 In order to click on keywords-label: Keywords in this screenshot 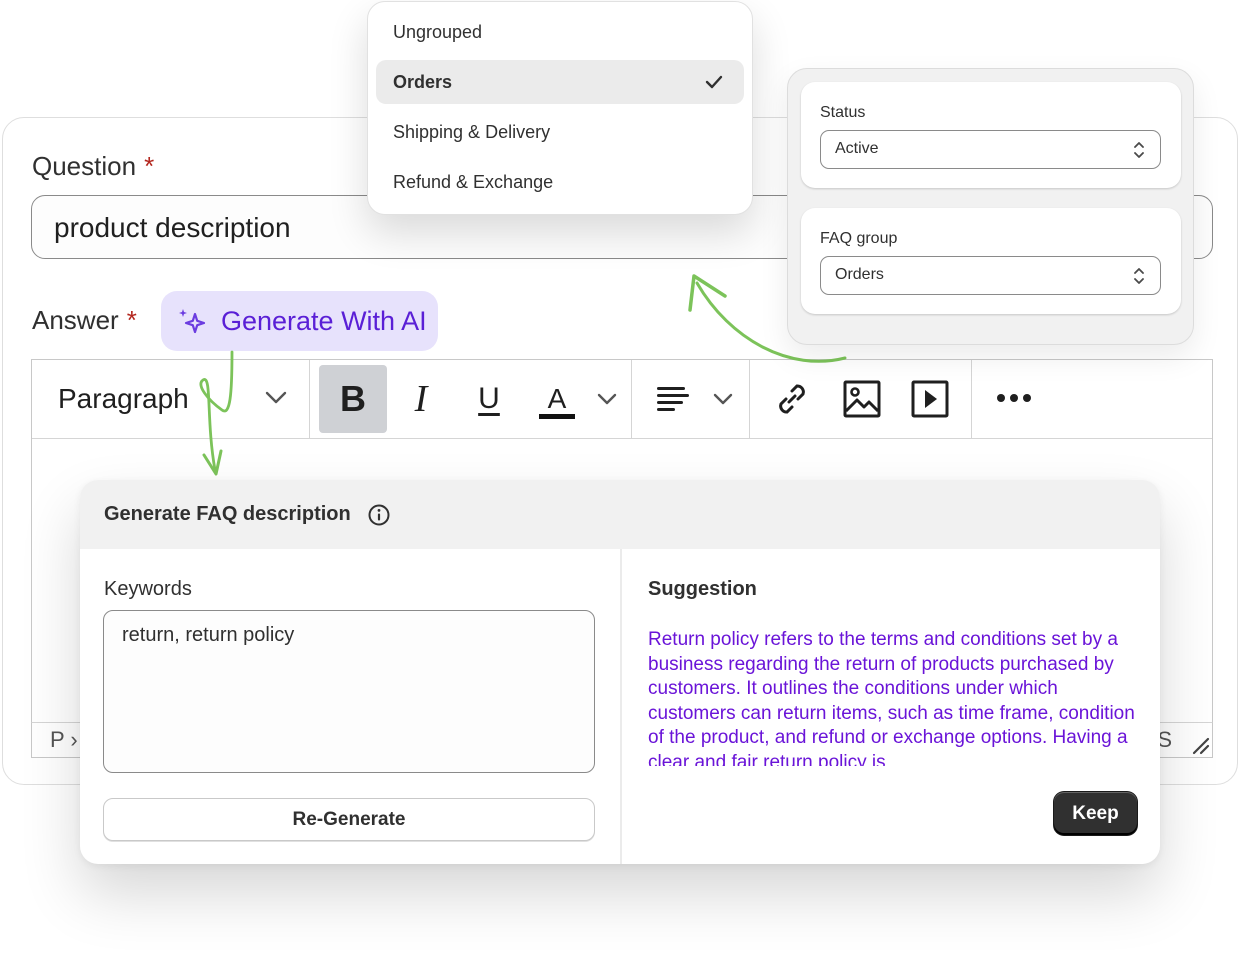, I will do `click(148, 589)`.